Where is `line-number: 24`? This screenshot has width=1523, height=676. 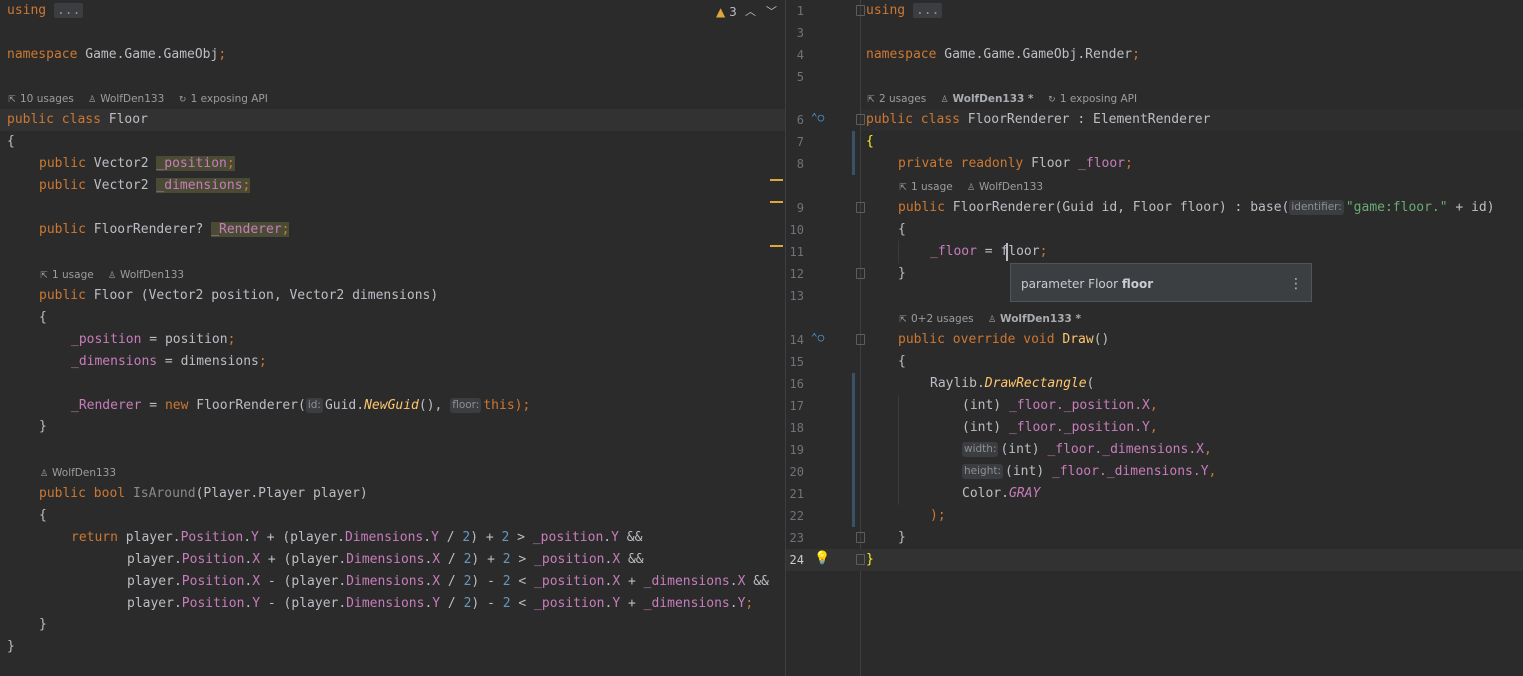 line-number: 24 is located at coordinates (795, 560).